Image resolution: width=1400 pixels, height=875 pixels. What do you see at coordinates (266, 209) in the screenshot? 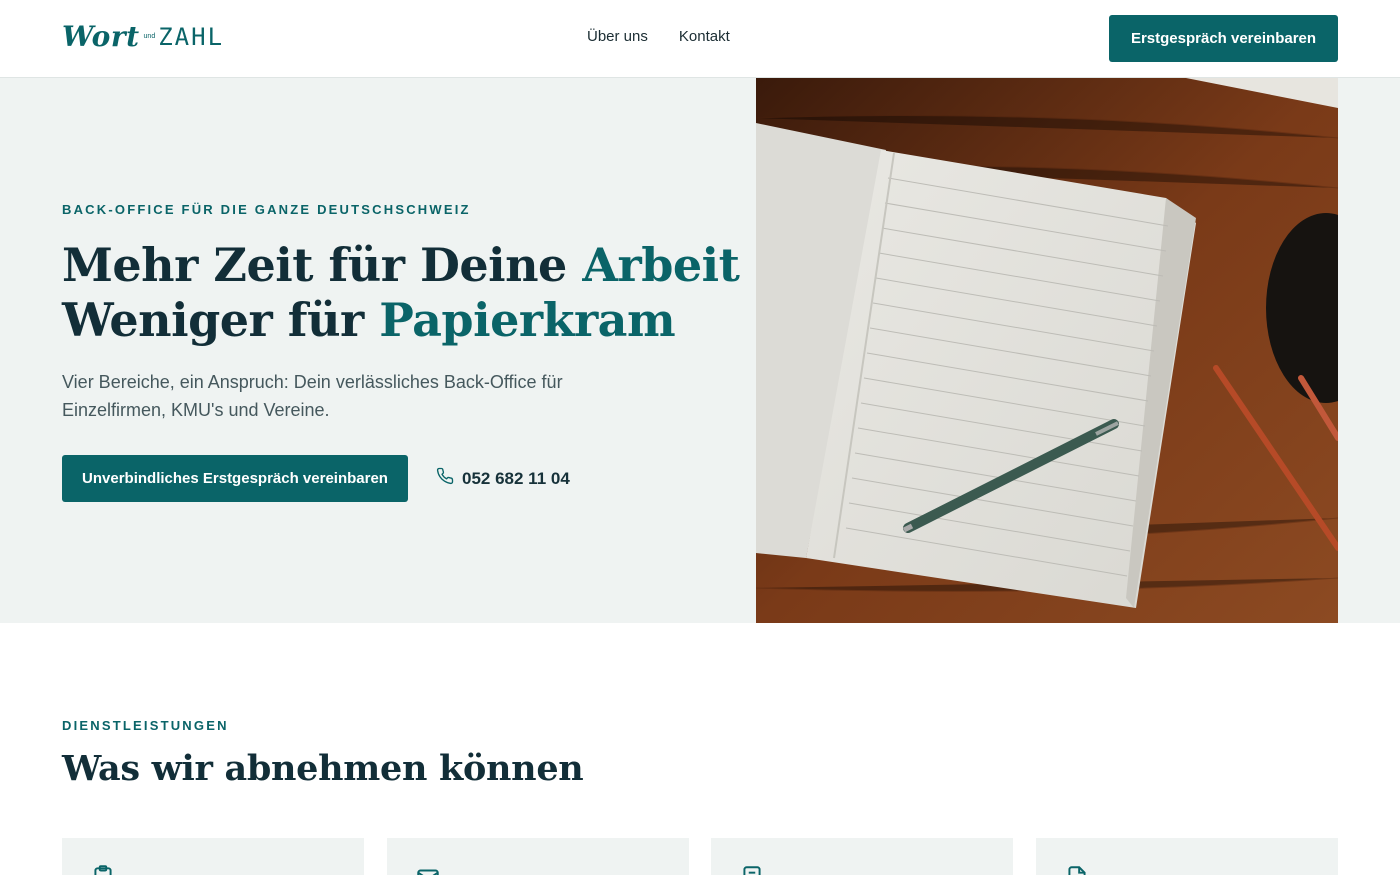
I see `hero-eyebrow: BACK-OFFICE FÜR DIE GANZE DEUTSCHSCHWEIZ` at bounding box center [266, 209].